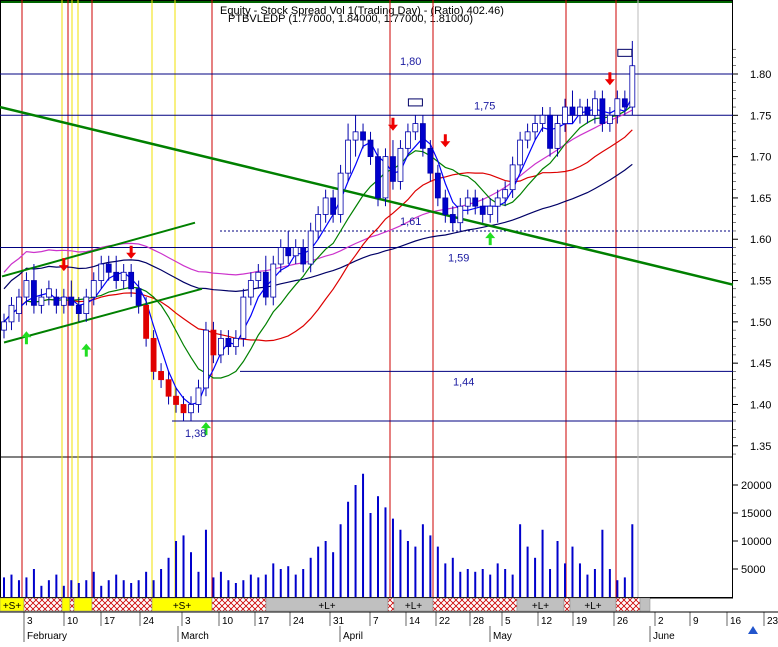 The height and width of the screenshot is (647, 778). Describe the element at coordinates (479, 621) in the screenshot. I see `date-tick-label: 28` at that location.